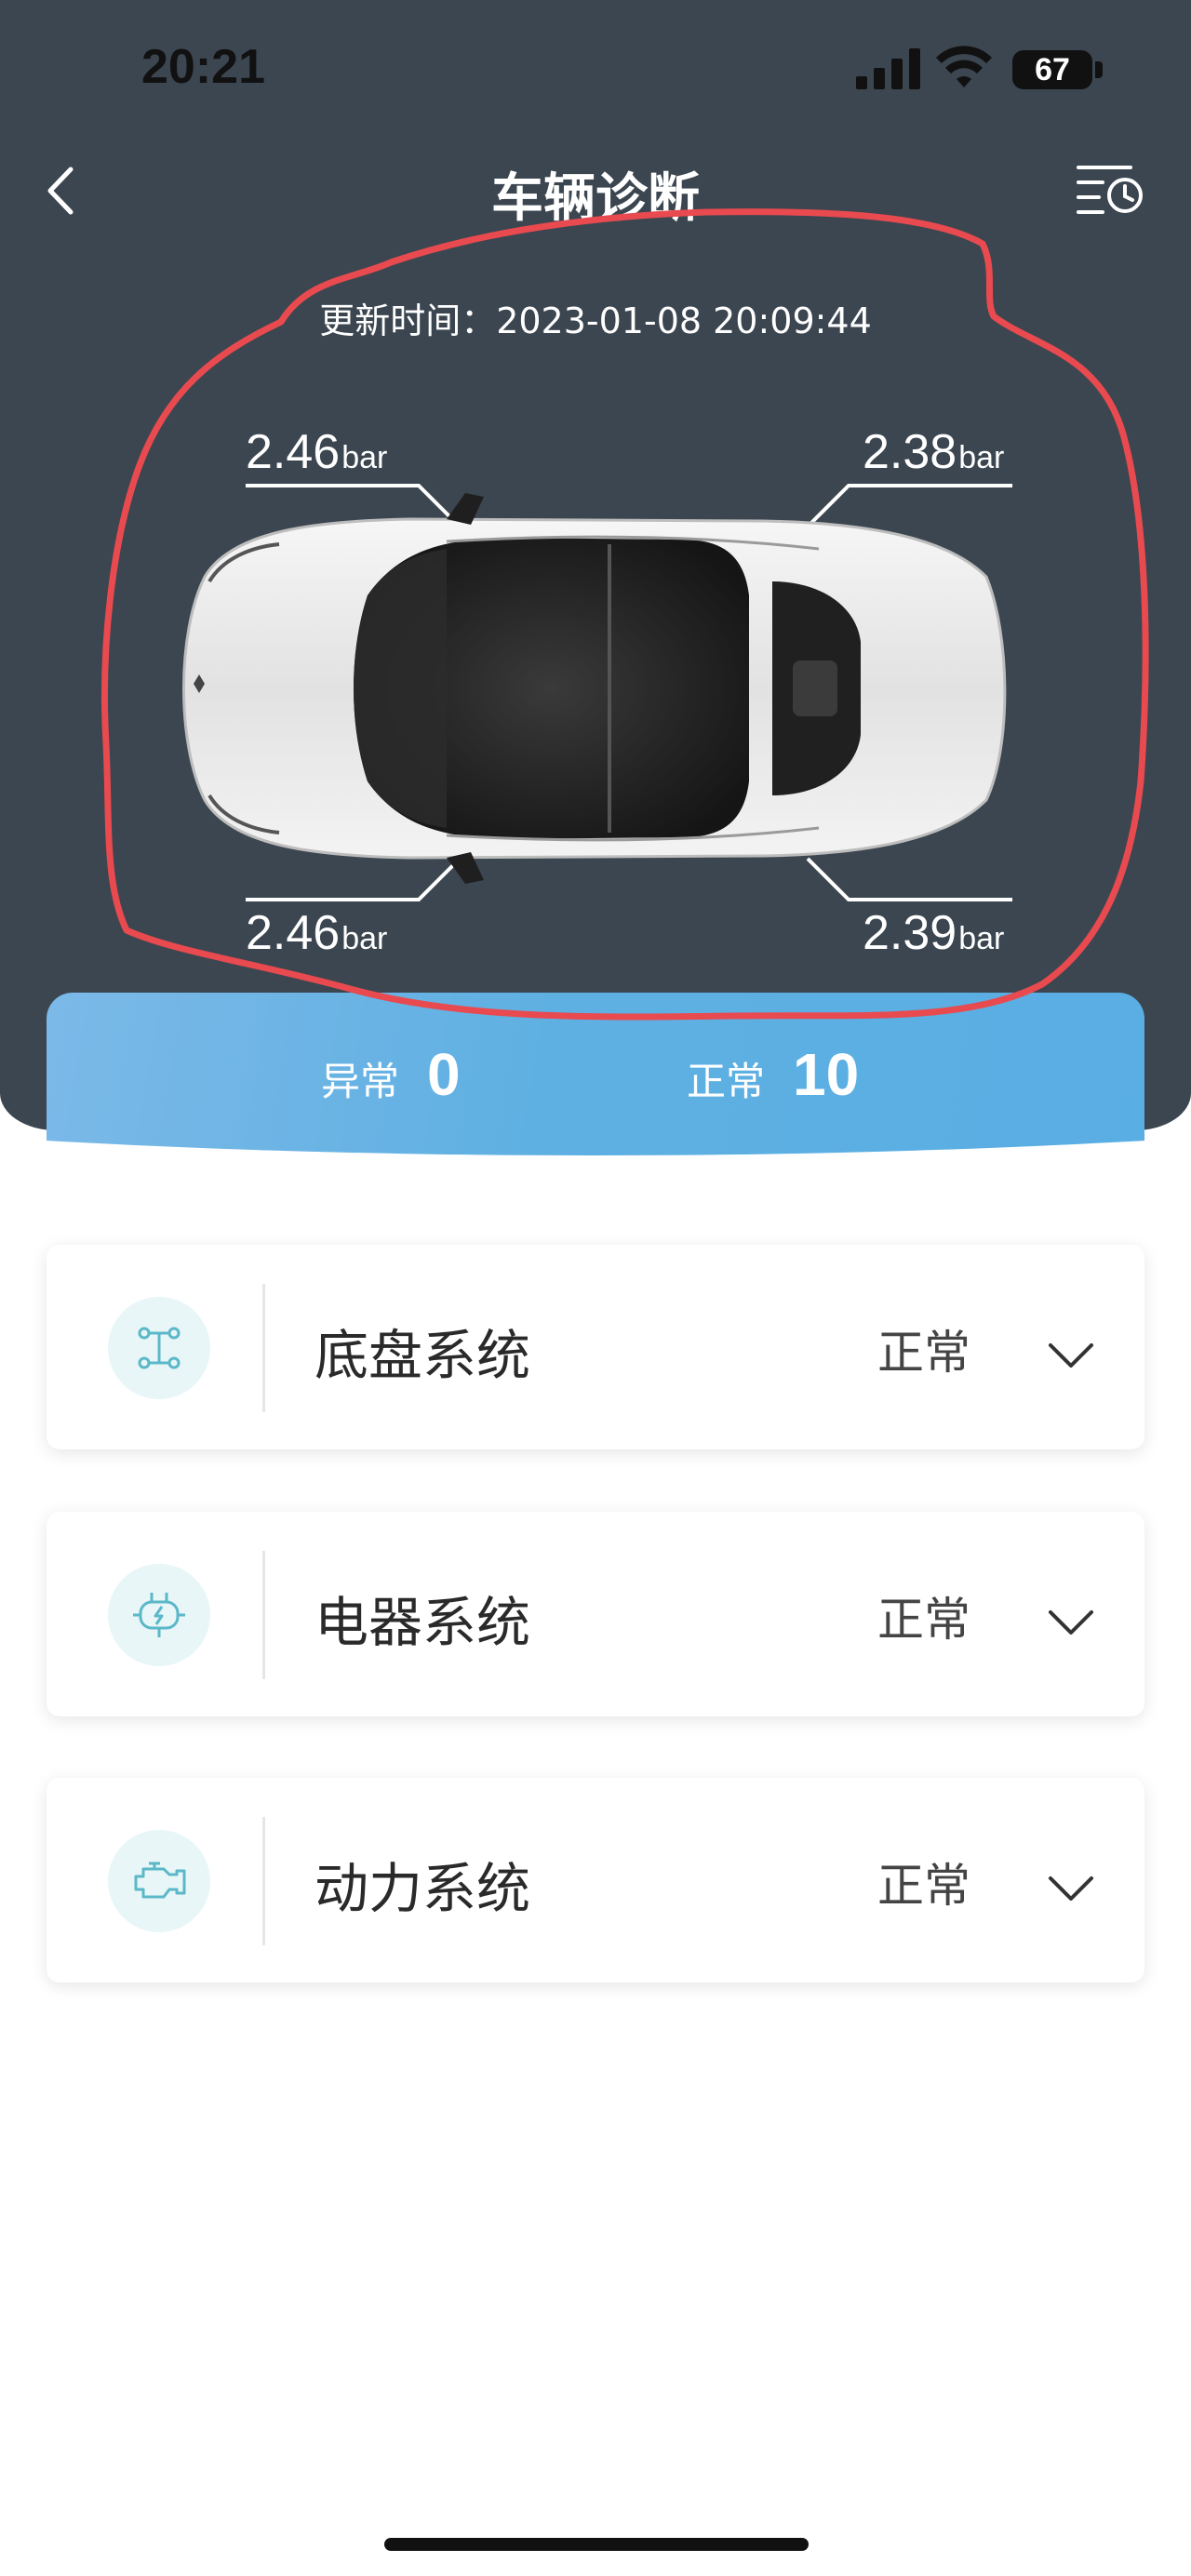 The height and width of the screenshot is (2576, 1191). What do you see at coordinates (596, 2544) in the screenshot?
I see `home-indicator` at bounding box center [596, 2544].